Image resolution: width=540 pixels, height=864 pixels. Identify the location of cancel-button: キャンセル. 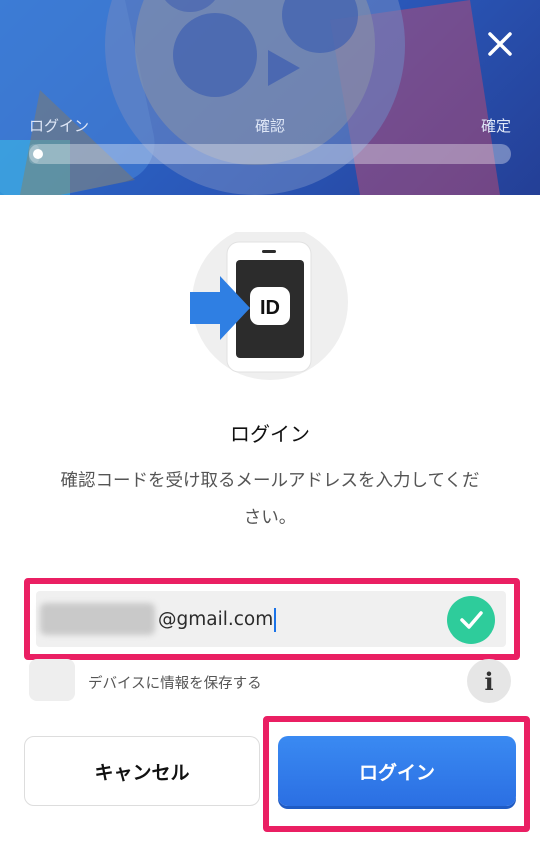
(142, 771).